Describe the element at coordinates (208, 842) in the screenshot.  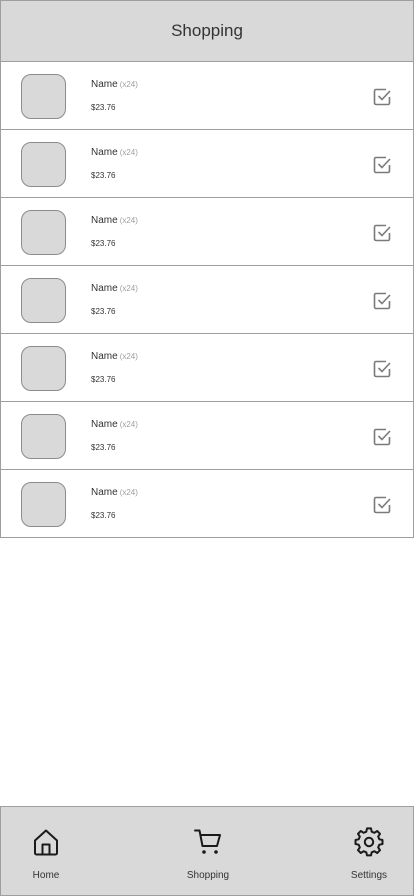
I see `cart-icon` at that location.